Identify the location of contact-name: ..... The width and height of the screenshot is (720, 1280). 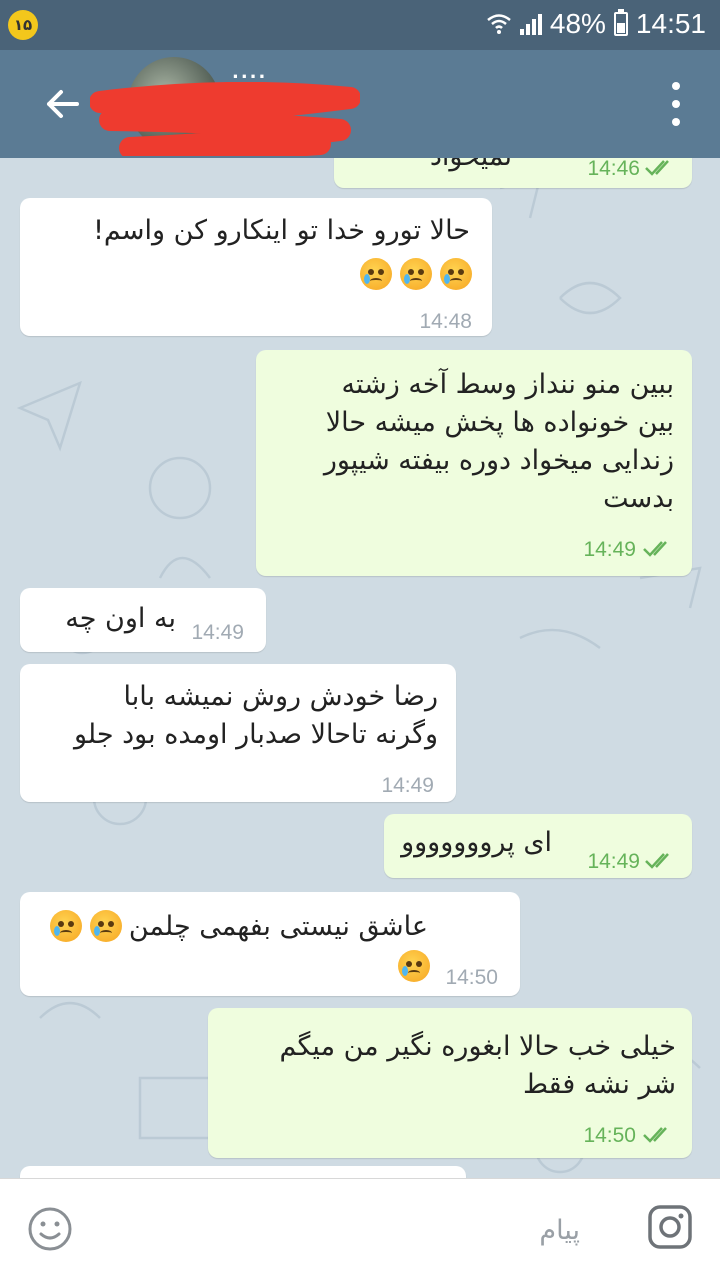
(249, 72).